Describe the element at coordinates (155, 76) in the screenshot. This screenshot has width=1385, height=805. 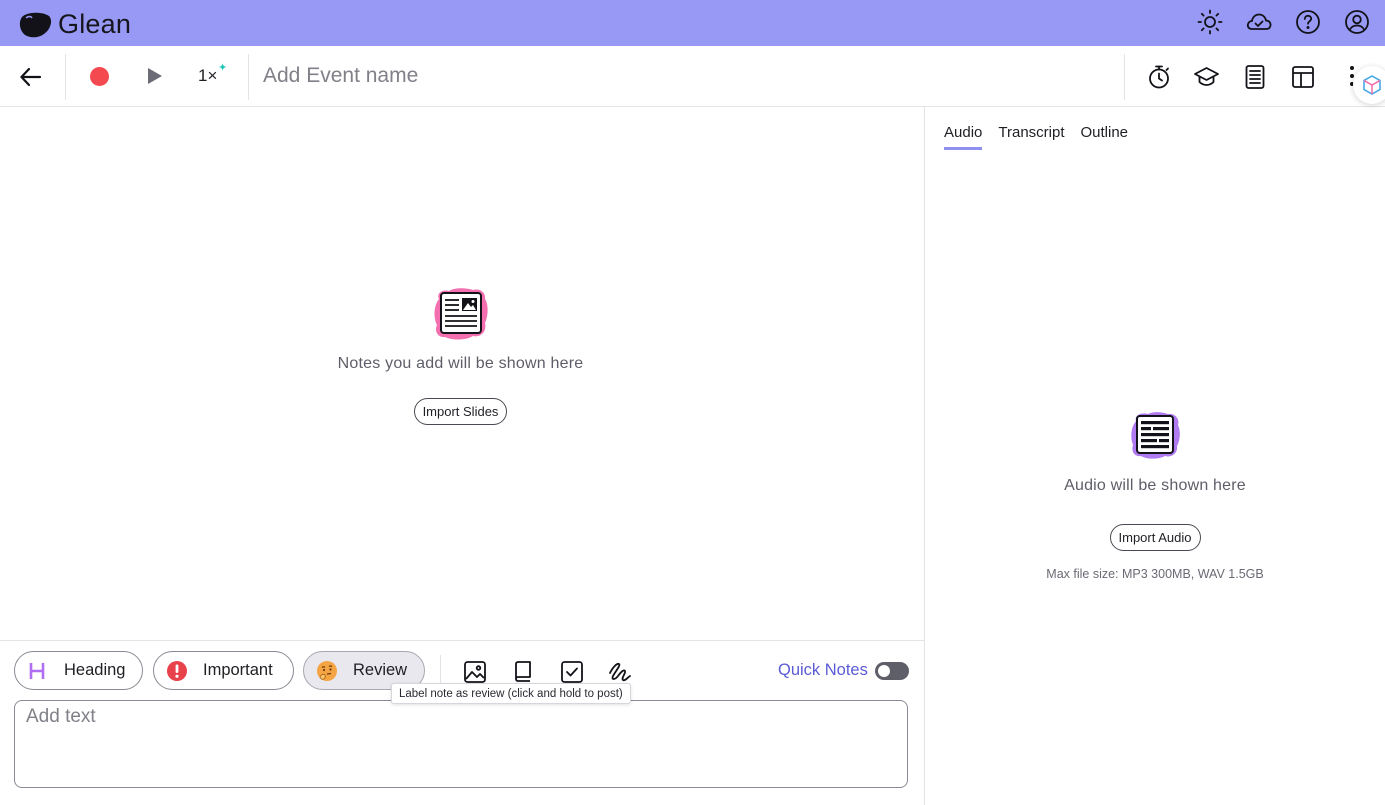
I see `play-button` at that location.